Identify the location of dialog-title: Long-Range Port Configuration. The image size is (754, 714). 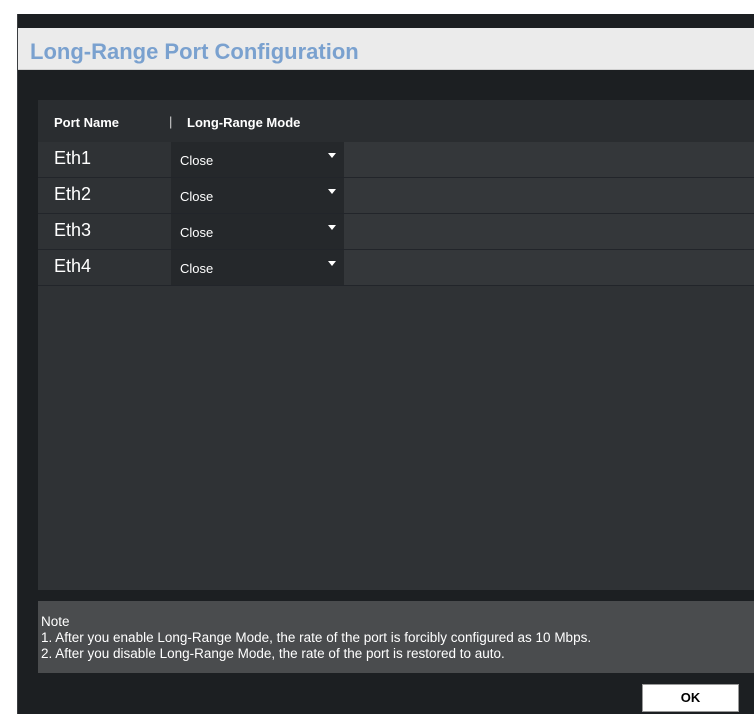
(194, 51).